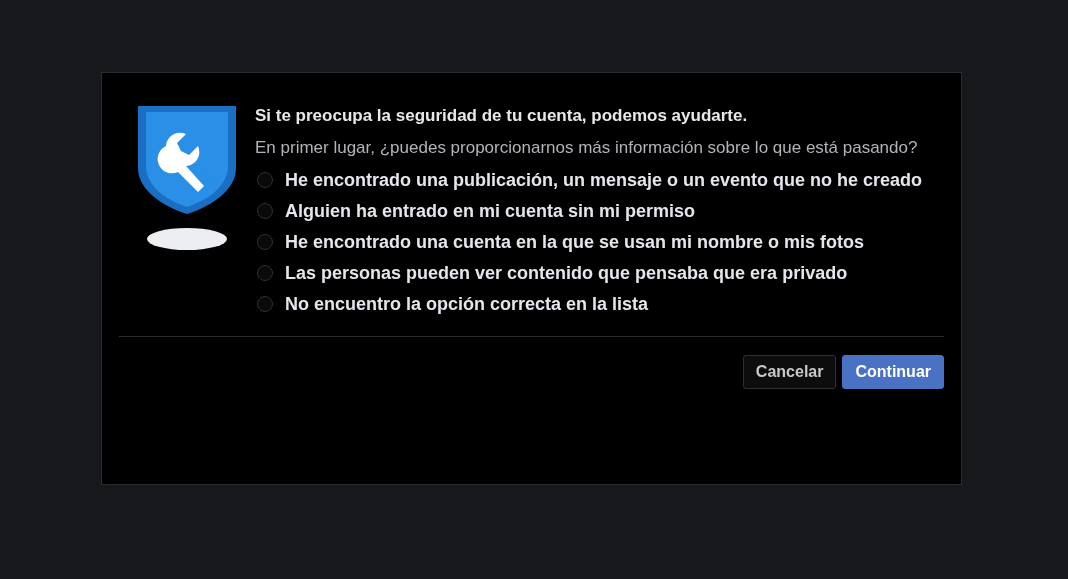 This screenshot has height=579, width=1068. I want to click on shield-wrench-icon, so click(187, 160).